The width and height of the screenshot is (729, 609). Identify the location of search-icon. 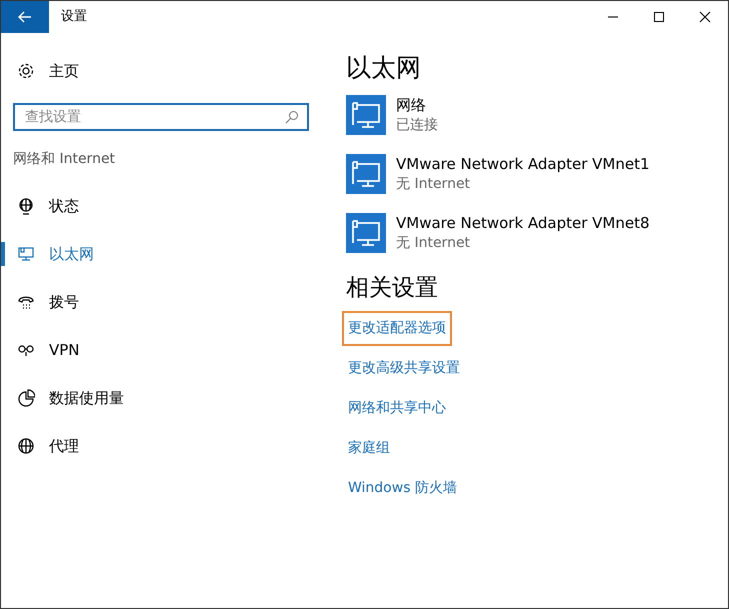
(292, 117).